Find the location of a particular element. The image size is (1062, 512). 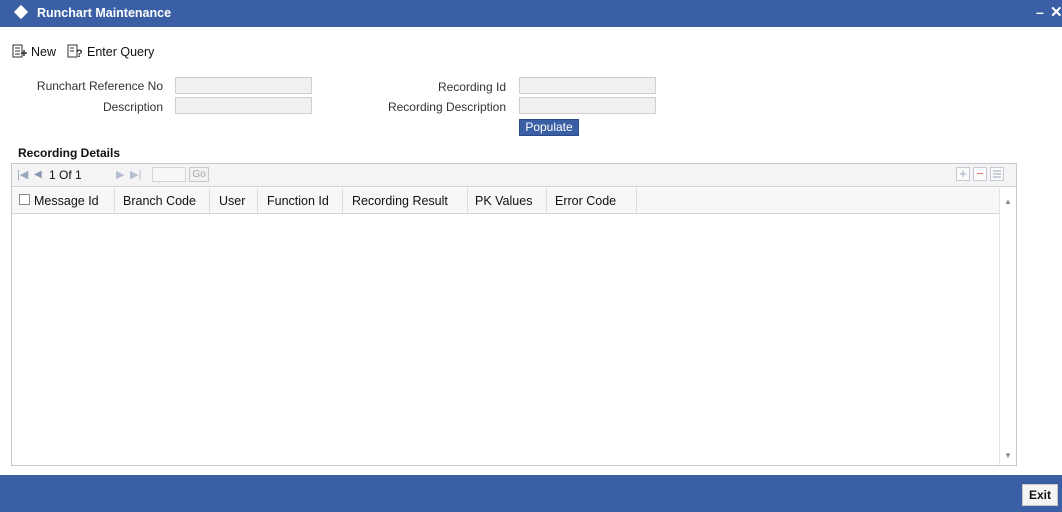

plus-icon: + is located at coordinates (963, 173).